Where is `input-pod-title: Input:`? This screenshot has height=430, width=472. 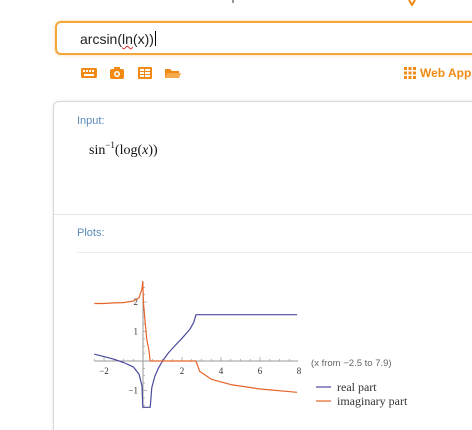
input-pod-title: Input: is located at coordinates (91, 121).